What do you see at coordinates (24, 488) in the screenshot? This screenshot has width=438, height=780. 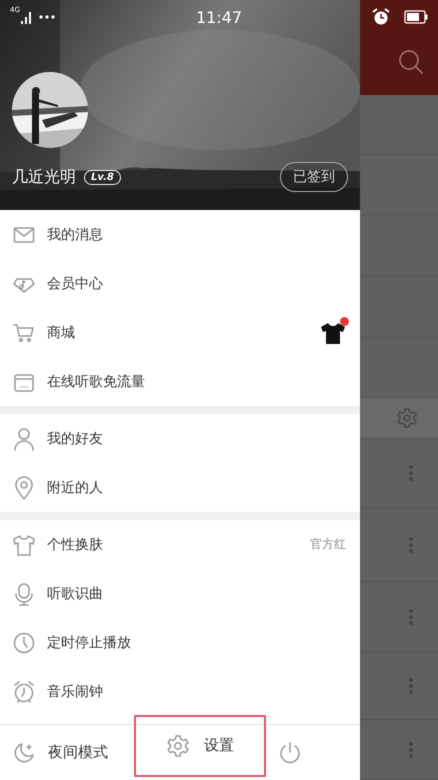 I see `location-pin-icon` at bounding box center [24, 488].